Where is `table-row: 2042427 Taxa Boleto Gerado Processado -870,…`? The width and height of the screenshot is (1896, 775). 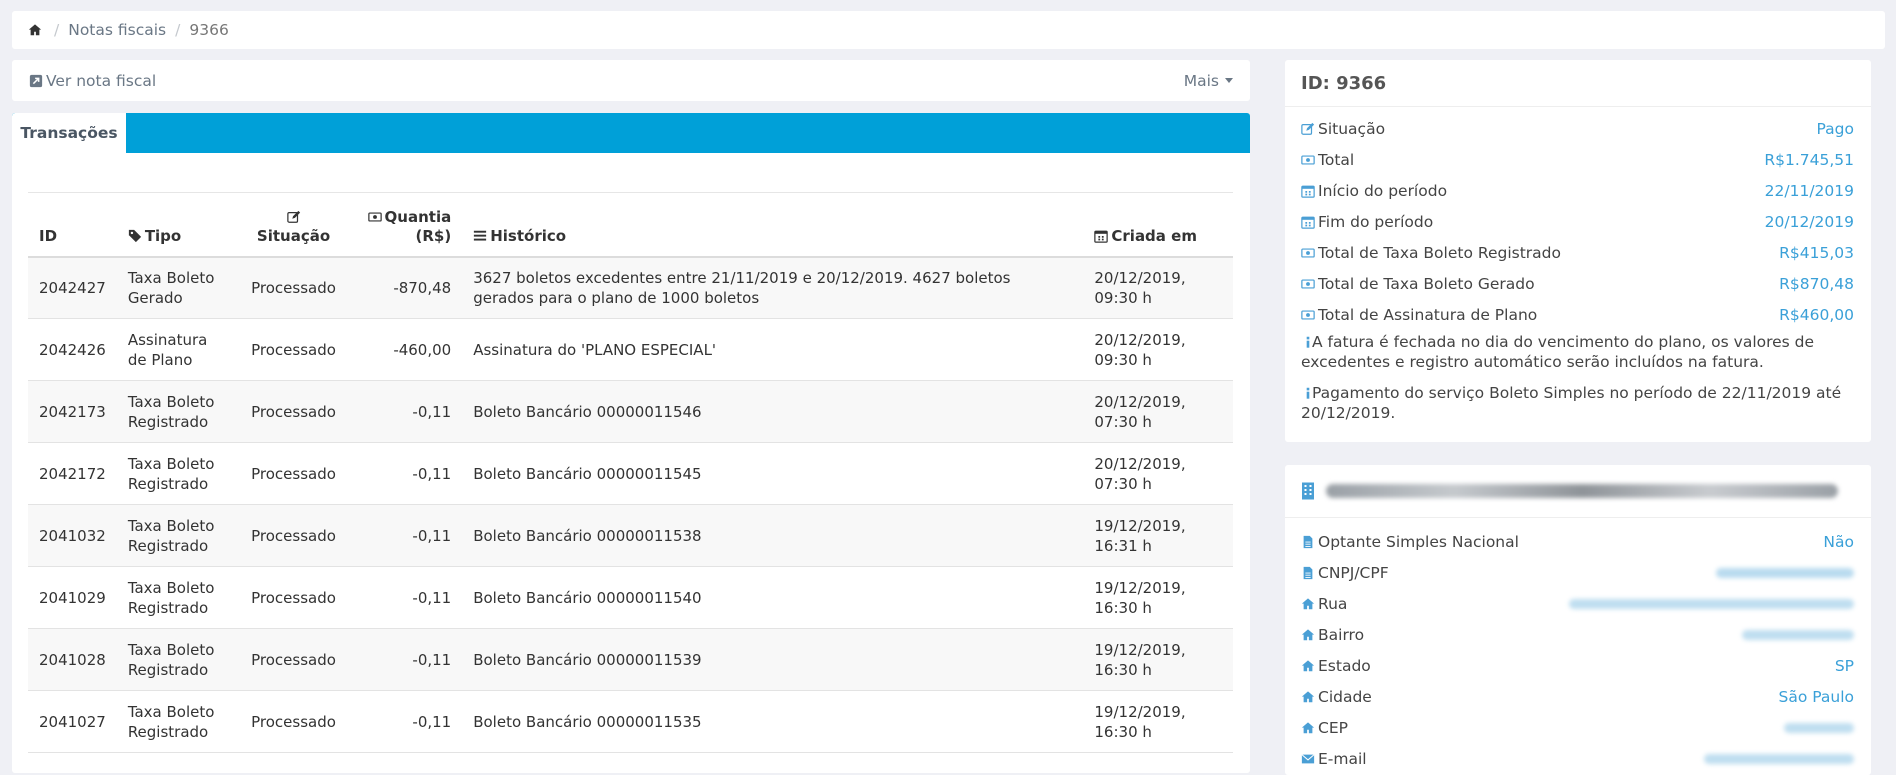
table-row: 2042427 Taxa Boleto Gerado Processado -870,… is located at coordinates (630, 287).